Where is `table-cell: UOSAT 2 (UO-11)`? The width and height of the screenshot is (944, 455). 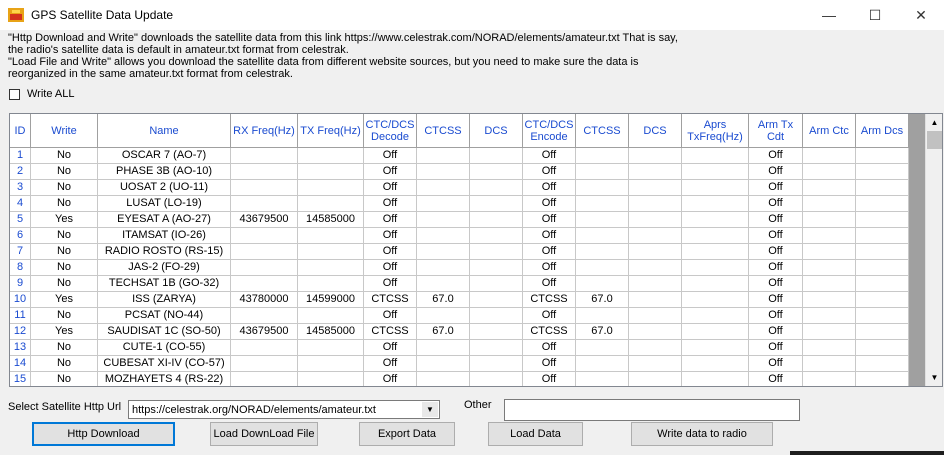
table-cell: UOSAT 2 (UO-11) is located at coordinates (164, 188).